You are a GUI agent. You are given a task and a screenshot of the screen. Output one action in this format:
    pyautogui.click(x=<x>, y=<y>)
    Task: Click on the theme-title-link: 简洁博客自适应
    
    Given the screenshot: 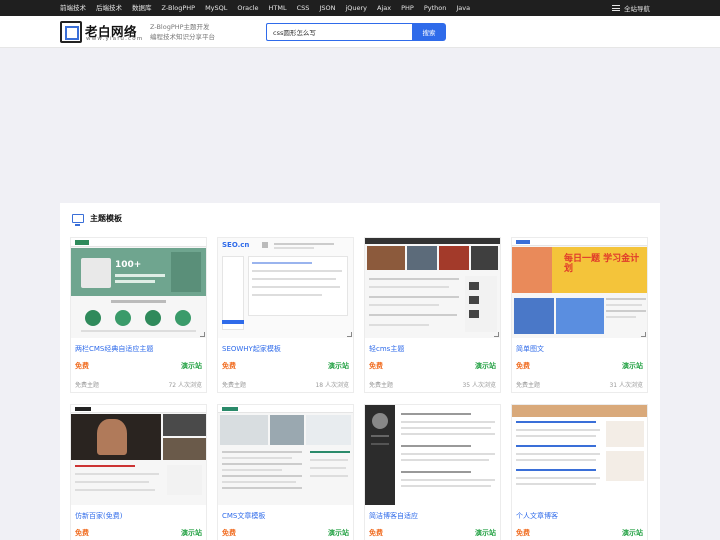 What is the action you would take?
    pyautogui.click(x=393, y=516)
    